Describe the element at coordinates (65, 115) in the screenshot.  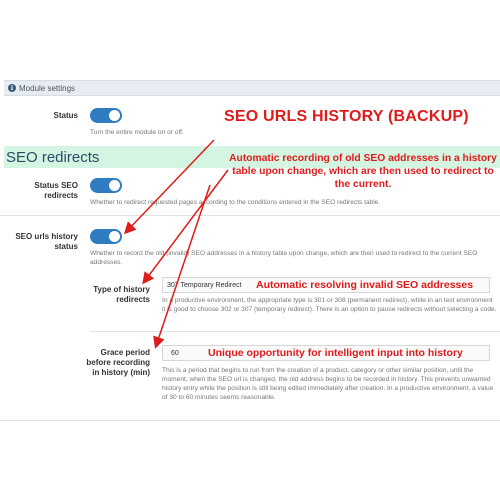
I see `status-label: Status` at that location.